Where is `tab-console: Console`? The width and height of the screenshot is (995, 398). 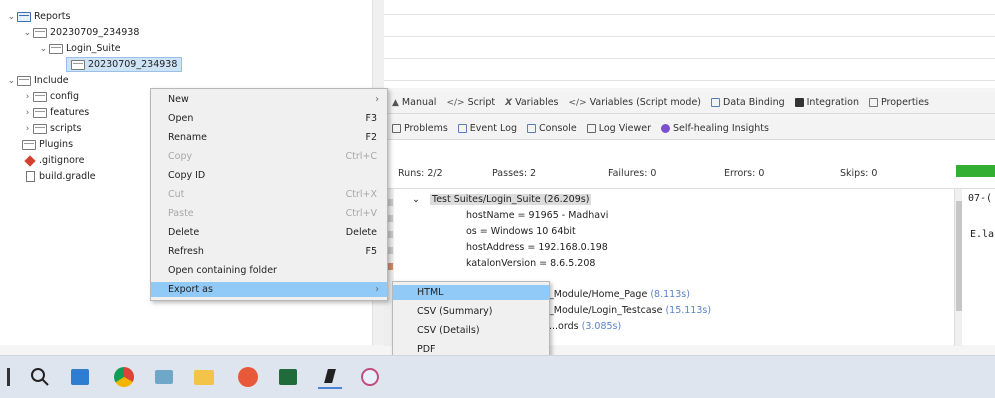 tab-console: Console is located at coordinates (552, 128).